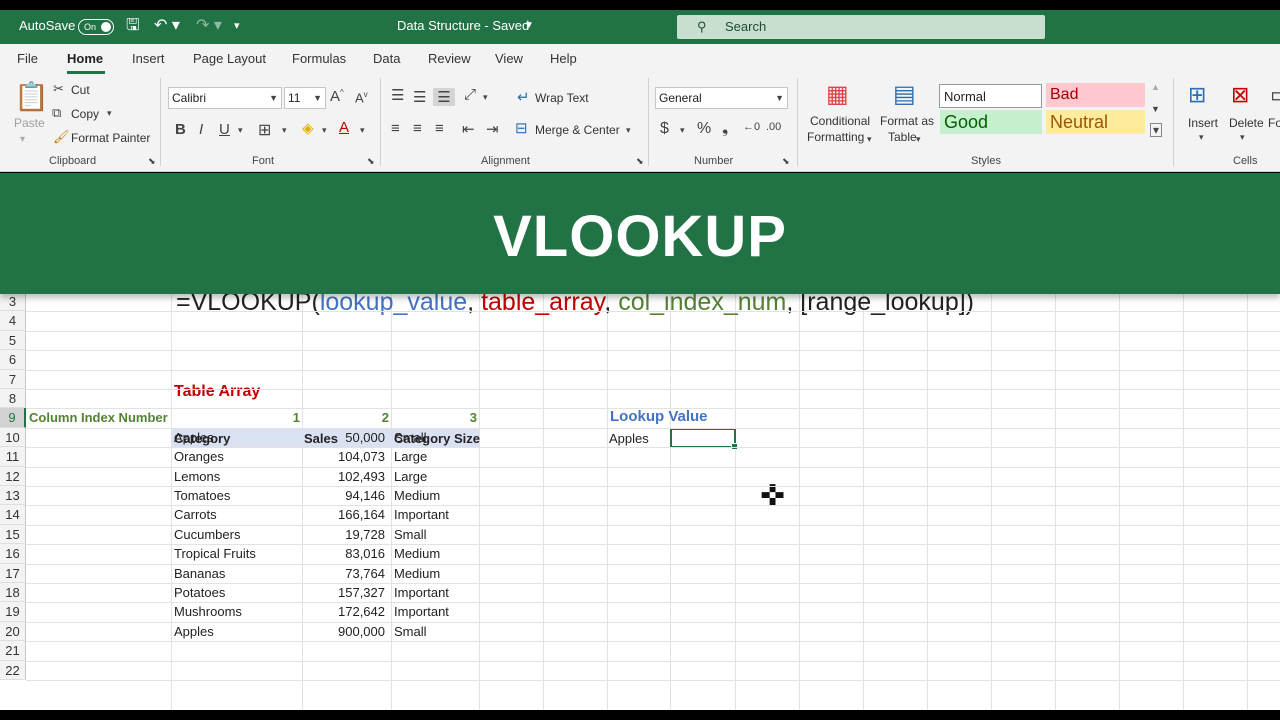  I want to click on undo-icon: ↶ ▾, so click(167, 27).